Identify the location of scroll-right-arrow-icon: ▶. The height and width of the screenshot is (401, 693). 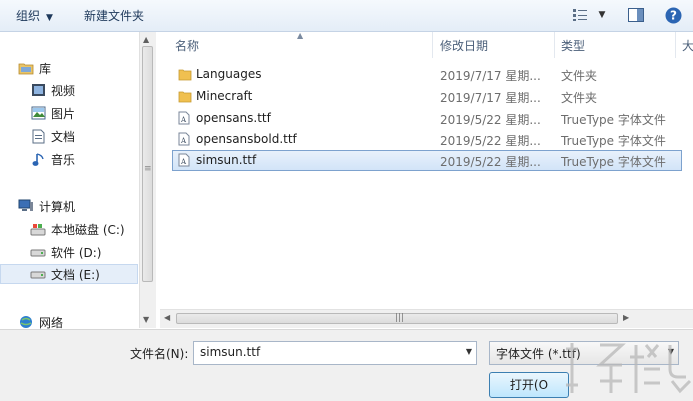
(626, 317).